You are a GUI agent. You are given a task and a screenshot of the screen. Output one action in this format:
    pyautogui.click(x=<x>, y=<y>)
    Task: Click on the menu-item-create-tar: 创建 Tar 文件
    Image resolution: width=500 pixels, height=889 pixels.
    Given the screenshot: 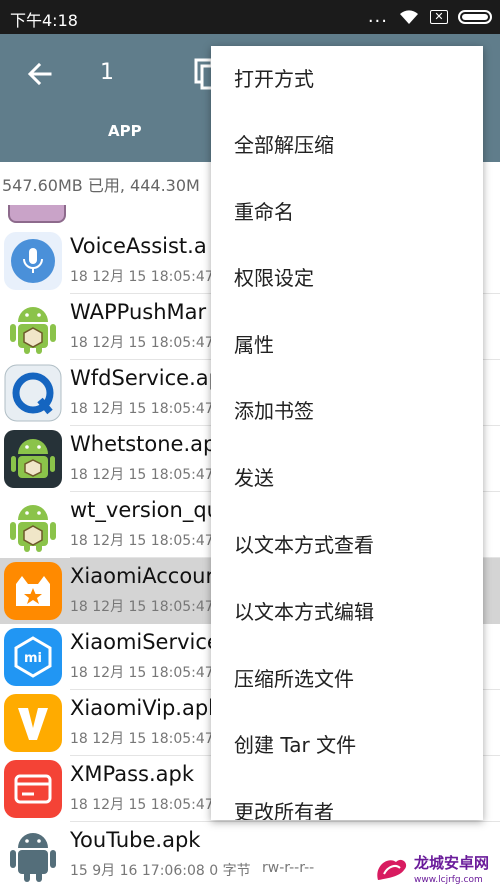 What is the action you would take?
    pyautogui.click(x=347, y=745)
    